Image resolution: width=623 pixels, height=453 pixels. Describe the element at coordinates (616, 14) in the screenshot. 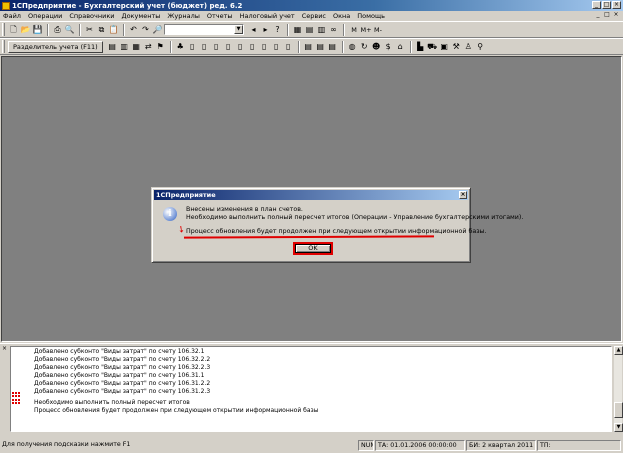

I see `mdi-close-icon: ×` at that location.